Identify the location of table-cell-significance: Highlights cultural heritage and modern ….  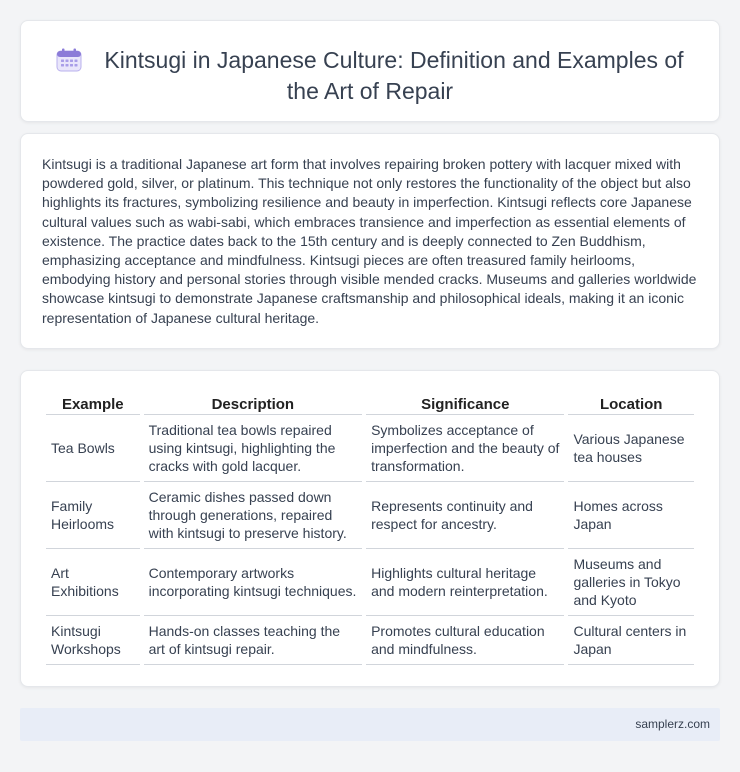
(465, 582).